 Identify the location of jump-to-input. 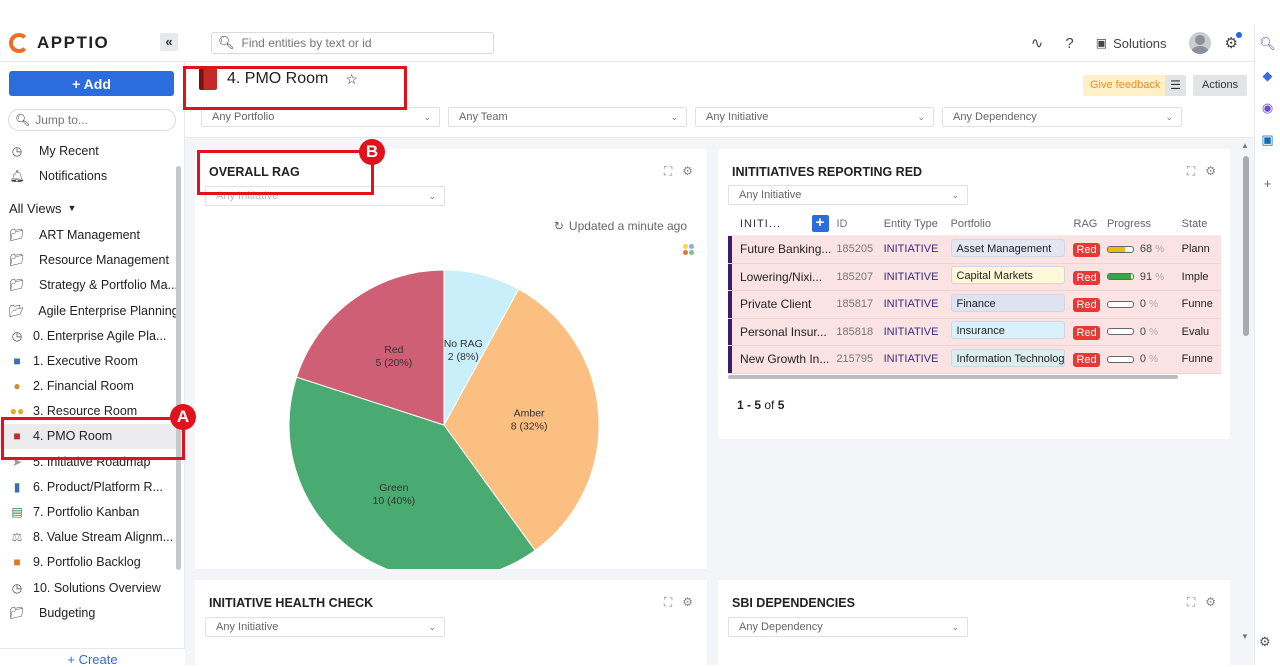
(100, 120).